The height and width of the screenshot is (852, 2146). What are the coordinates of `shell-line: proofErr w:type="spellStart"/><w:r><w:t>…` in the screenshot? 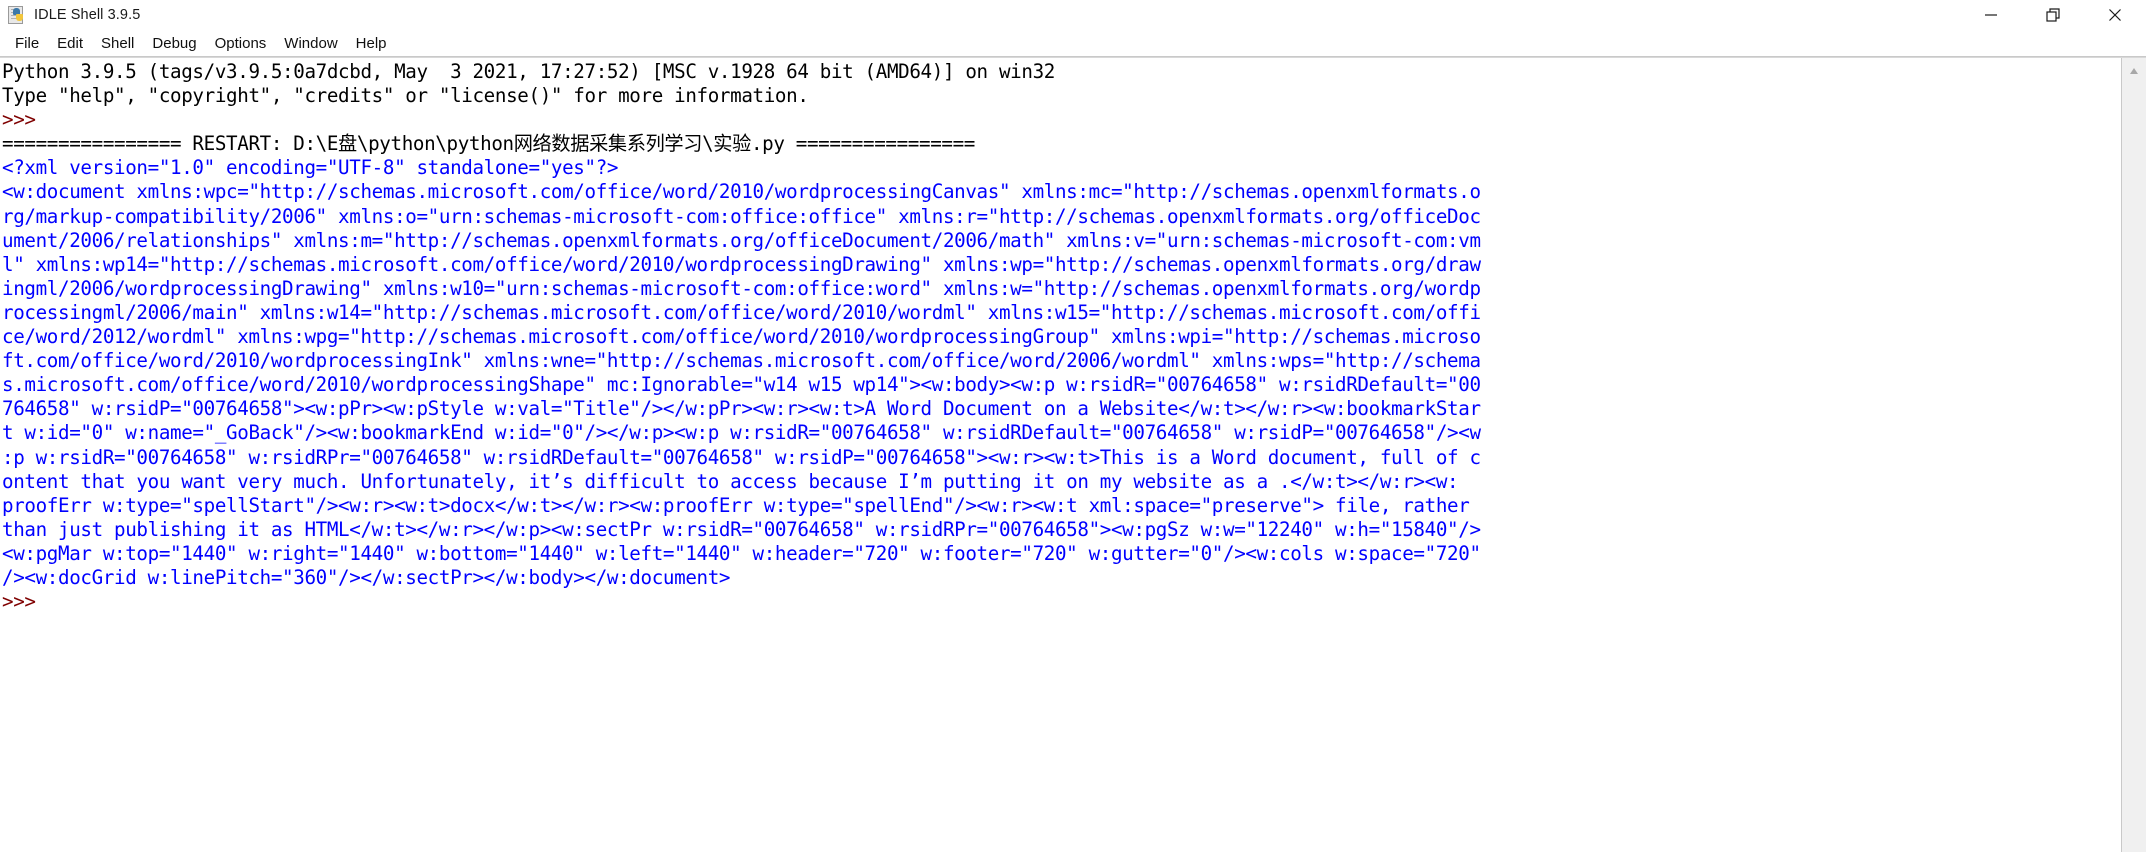 It's located at (736, 505).